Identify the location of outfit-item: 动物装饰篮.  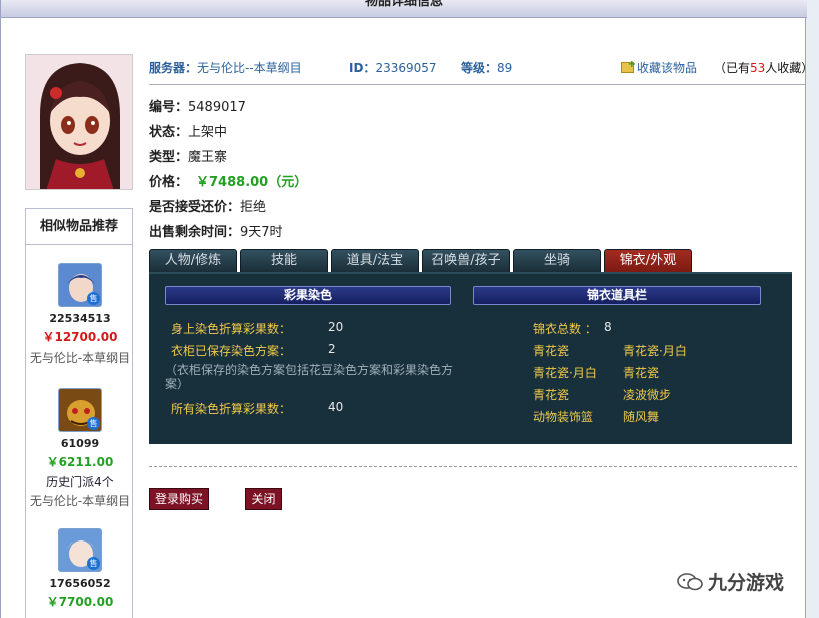
(563, 417).